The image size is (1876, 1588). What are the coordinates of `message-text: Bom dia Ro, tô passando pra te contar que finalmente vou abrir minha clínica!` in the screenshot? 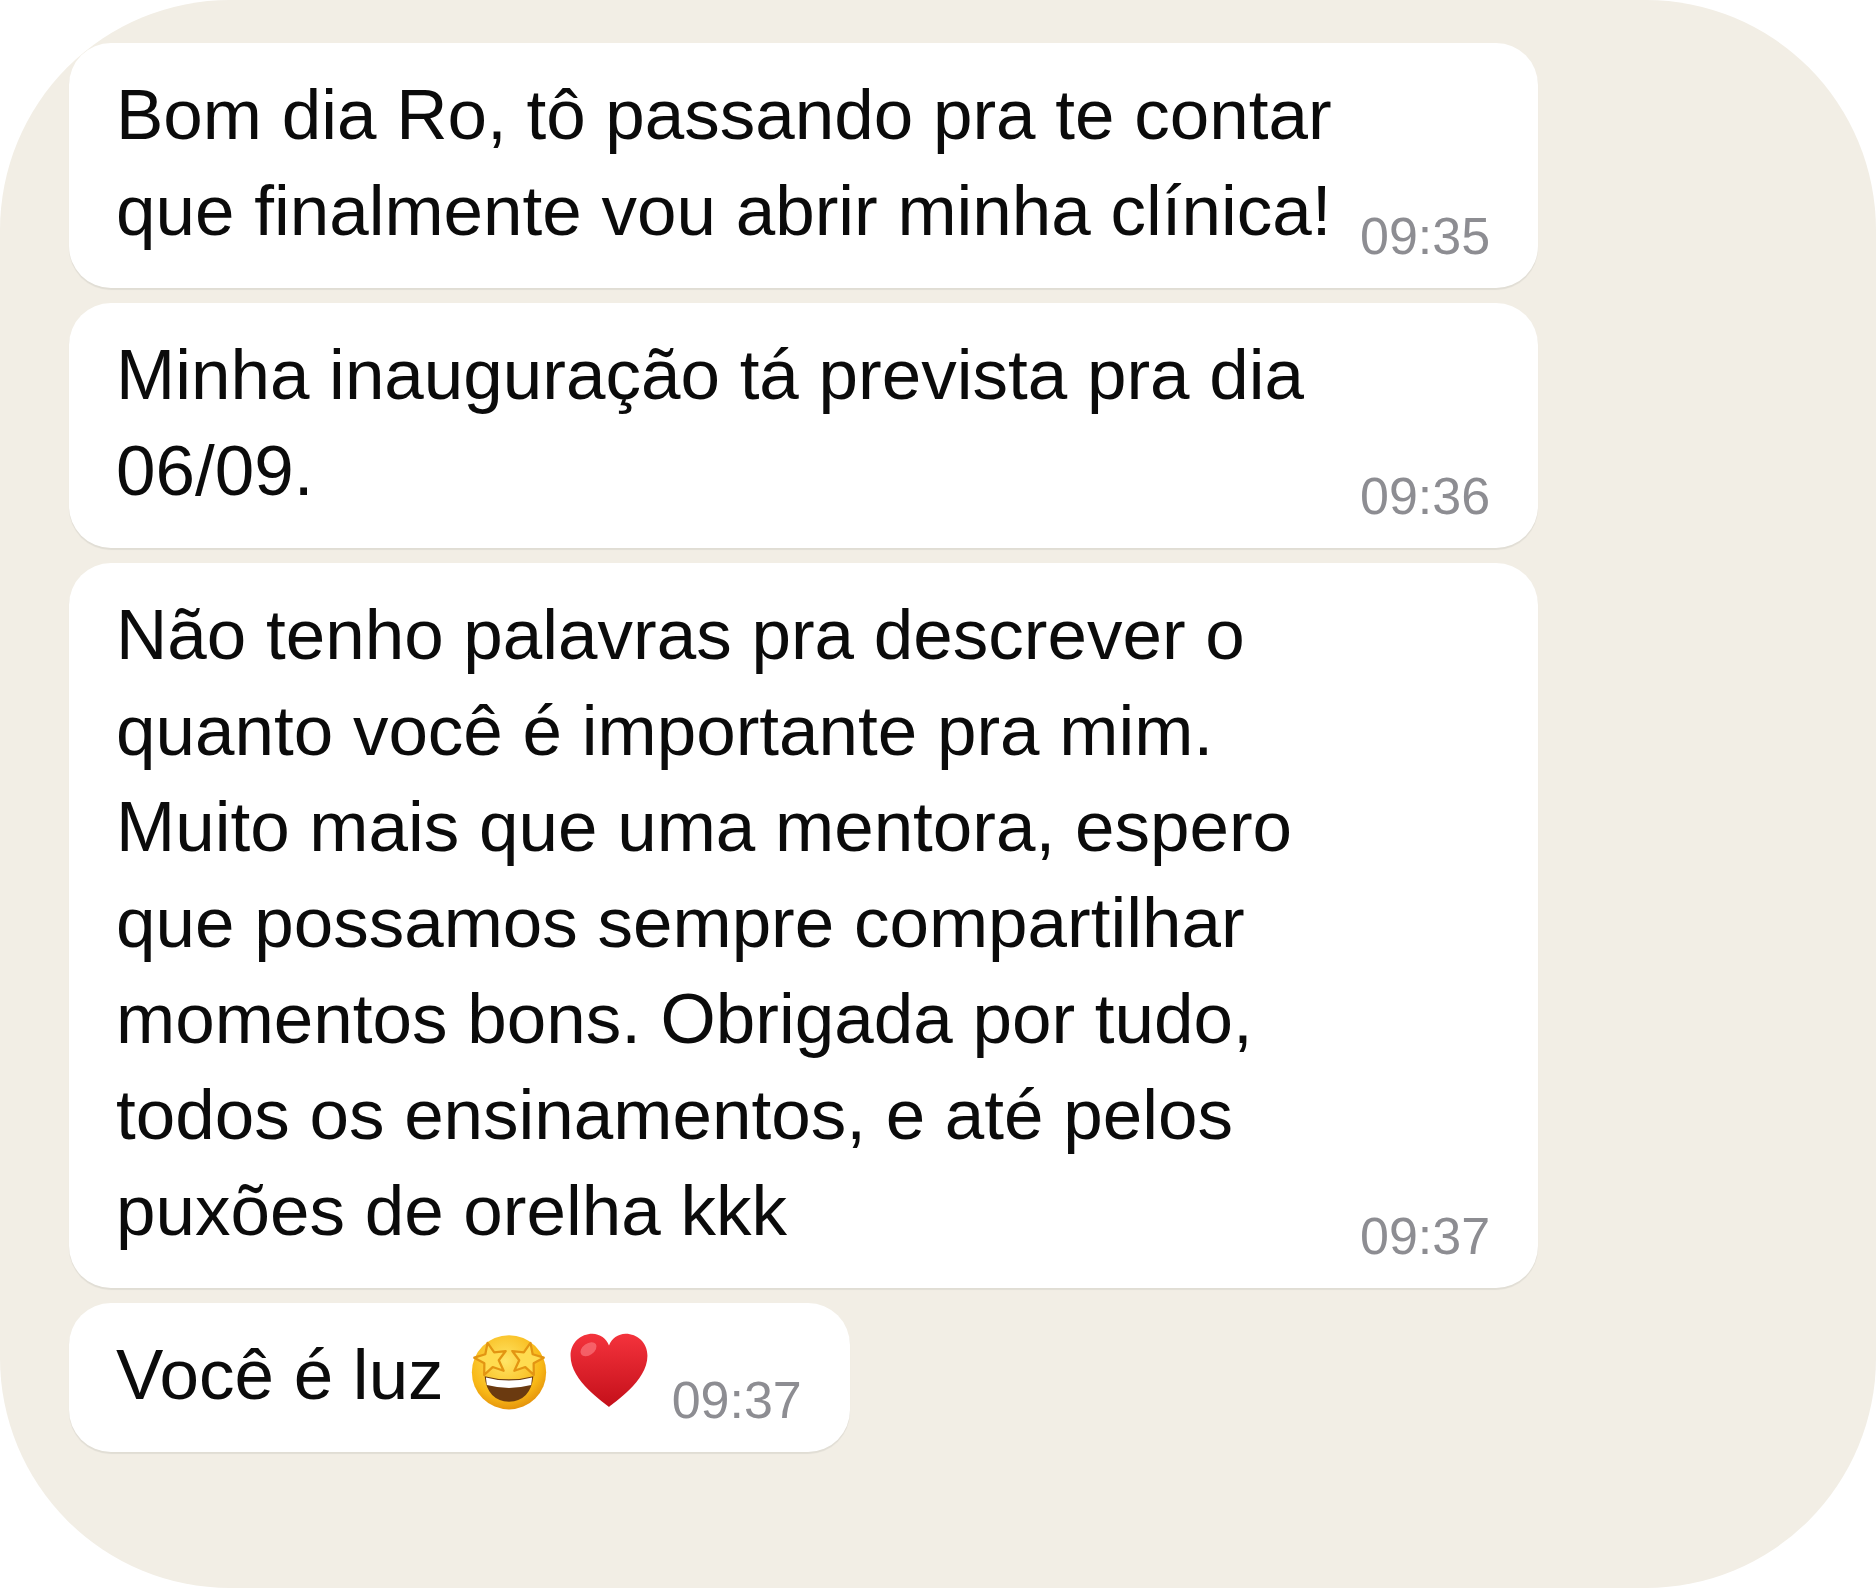 It's located at (724, 162).